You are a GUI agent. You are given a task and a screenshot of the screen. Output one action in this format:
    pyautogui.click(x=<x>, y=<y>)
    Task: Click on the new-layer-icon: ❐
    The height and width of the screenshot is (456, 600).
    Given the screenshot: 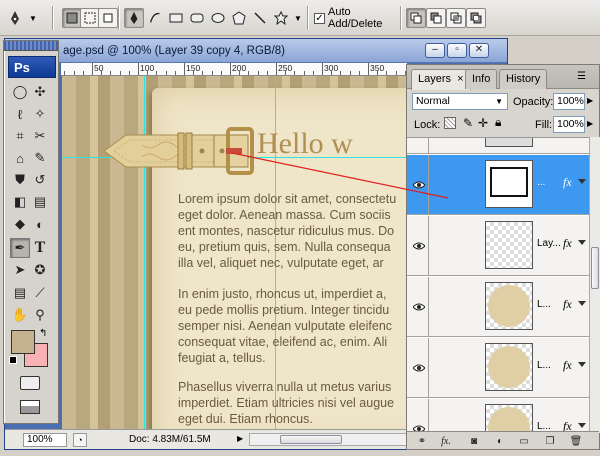 What is the action you would take?
    pyautogui.click(x=550, y=441)
    